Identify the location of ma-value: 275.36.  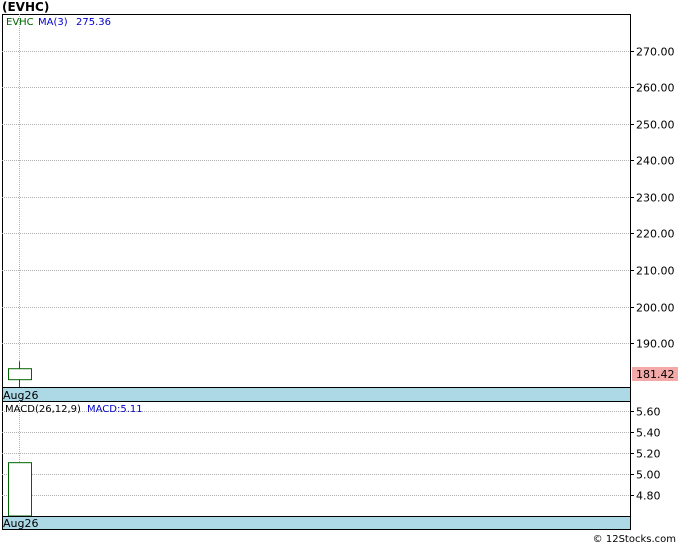
(93, 22).